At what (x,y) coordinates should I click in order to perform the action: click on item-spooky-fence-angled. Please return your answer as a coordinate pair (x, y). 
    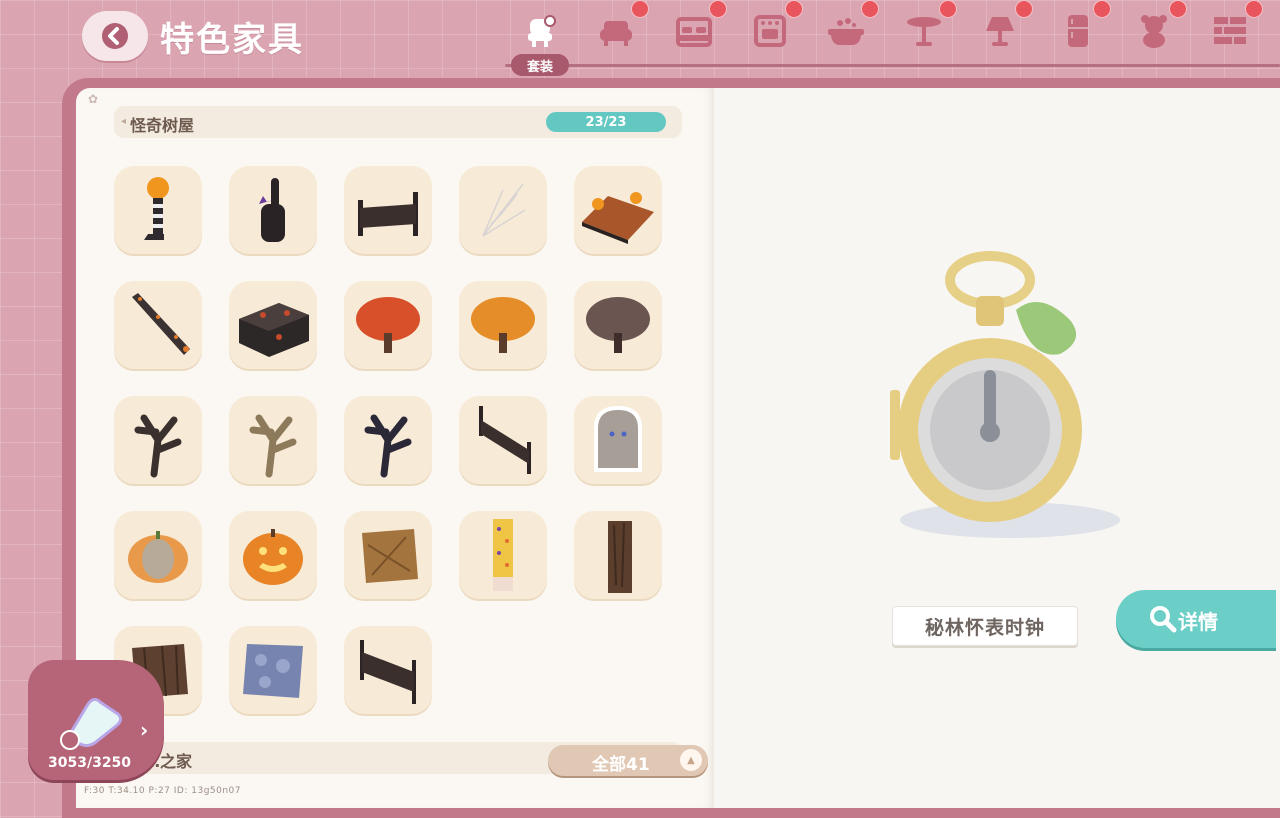
    Looking at the image, I should click on (503, 440).